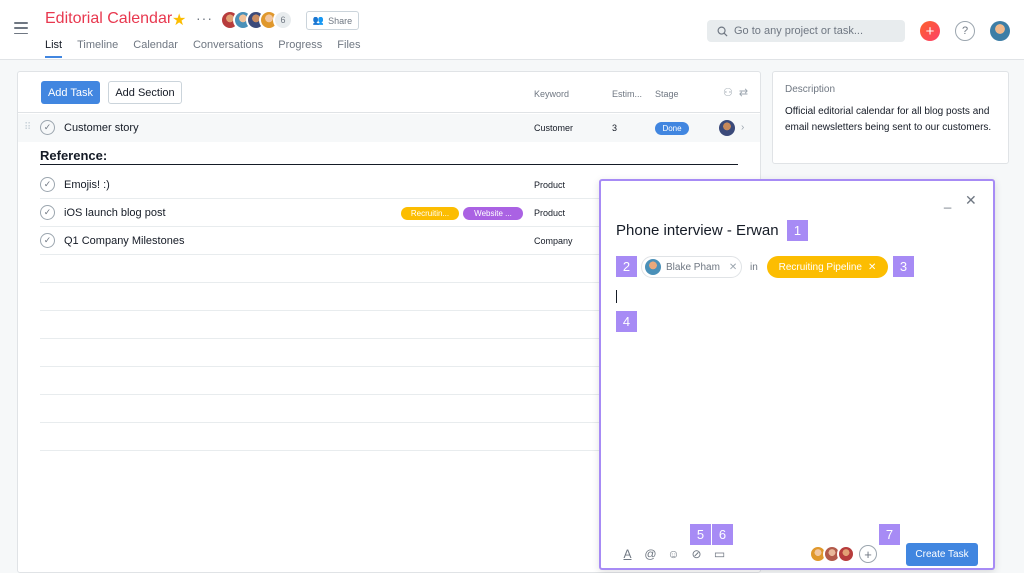 The image size is (1024, 573). I want to click on project-title: Editorial Calendar, so click(108, 19).